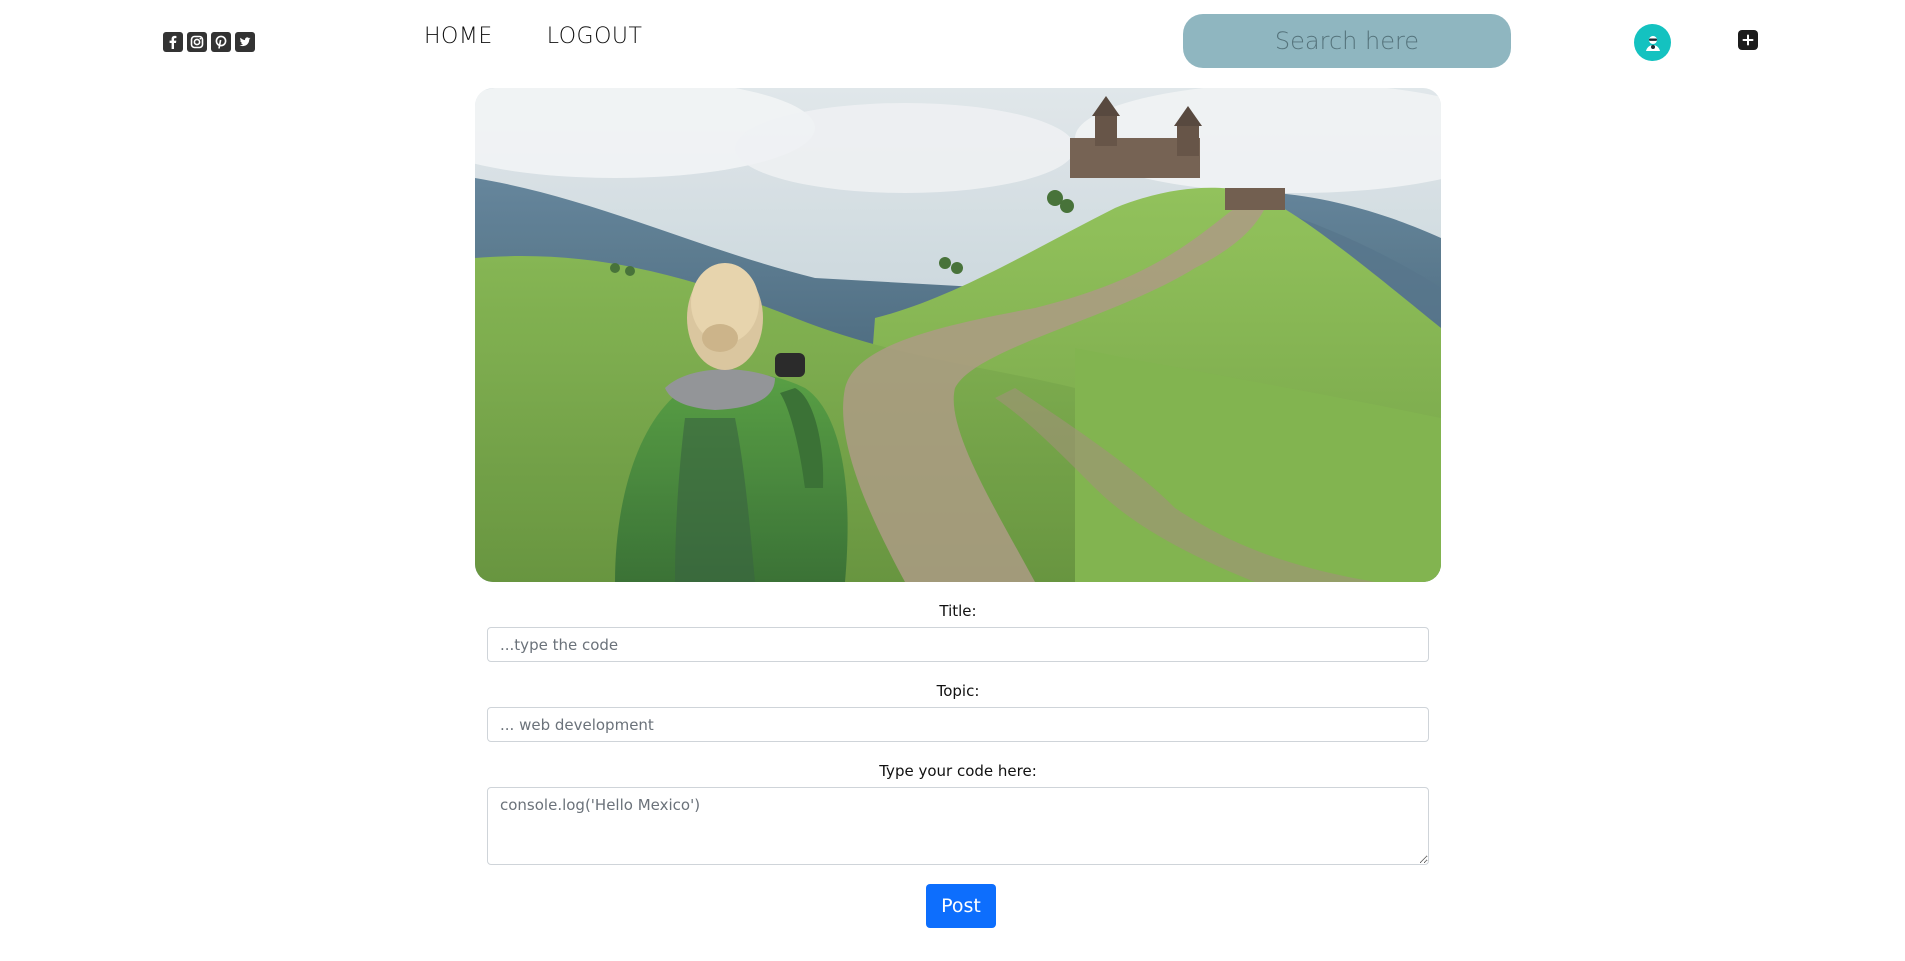 This screenshot has width=1905, height=961. What do you see at coordinates (958, 644) in the screenshot?
I see `title-input` at bounding box center [958, 644].